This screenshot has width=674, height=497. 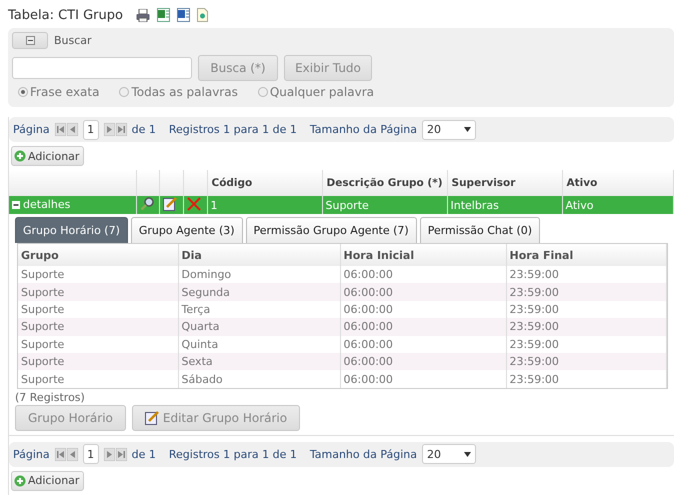 What do you see at coordinates (618, 205) in the screenshot?
I see `table-cell: Ativo` at bounding box center [618, 205].